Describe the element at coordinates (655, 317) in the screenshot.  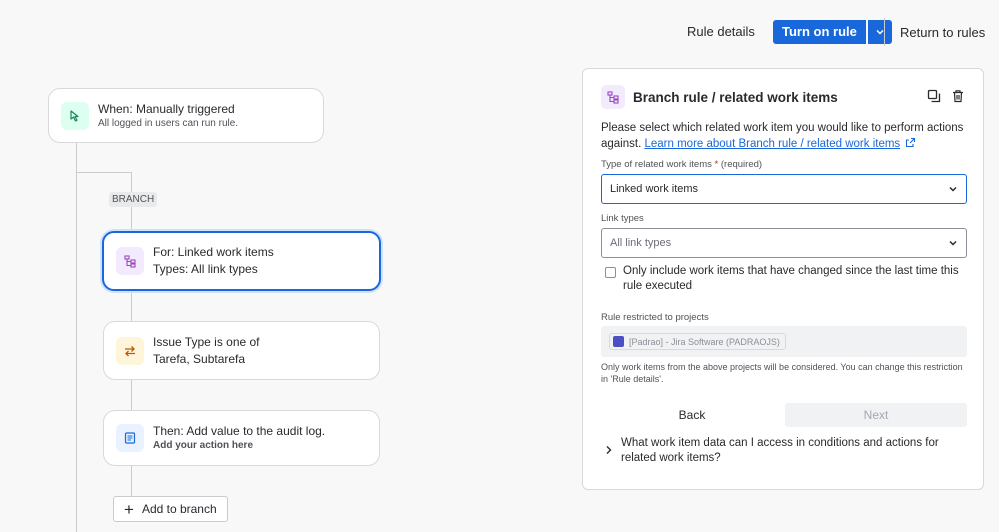
I see `restricted-label: Rule restricted to projects` at that location.